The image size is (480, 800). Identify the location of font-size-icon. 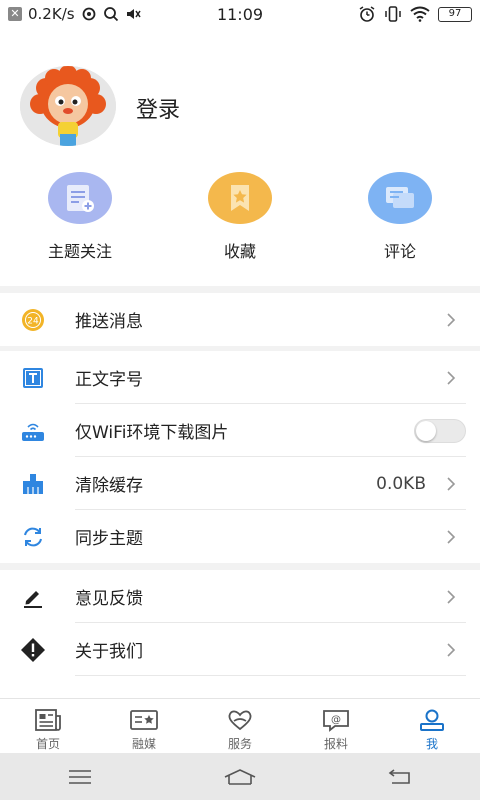
(33, 378).